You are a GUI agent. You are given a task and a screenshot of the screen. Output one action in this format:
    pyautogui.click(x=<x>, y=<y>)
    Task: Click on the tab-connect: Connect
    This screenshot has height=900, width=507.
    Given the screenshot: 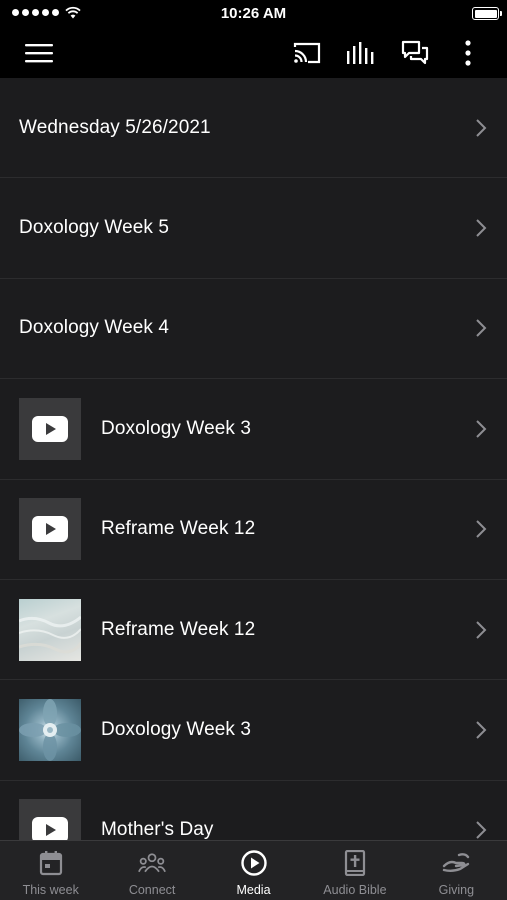 What is the action you would take?
    pyautogui.click(x=151, y=870)
    